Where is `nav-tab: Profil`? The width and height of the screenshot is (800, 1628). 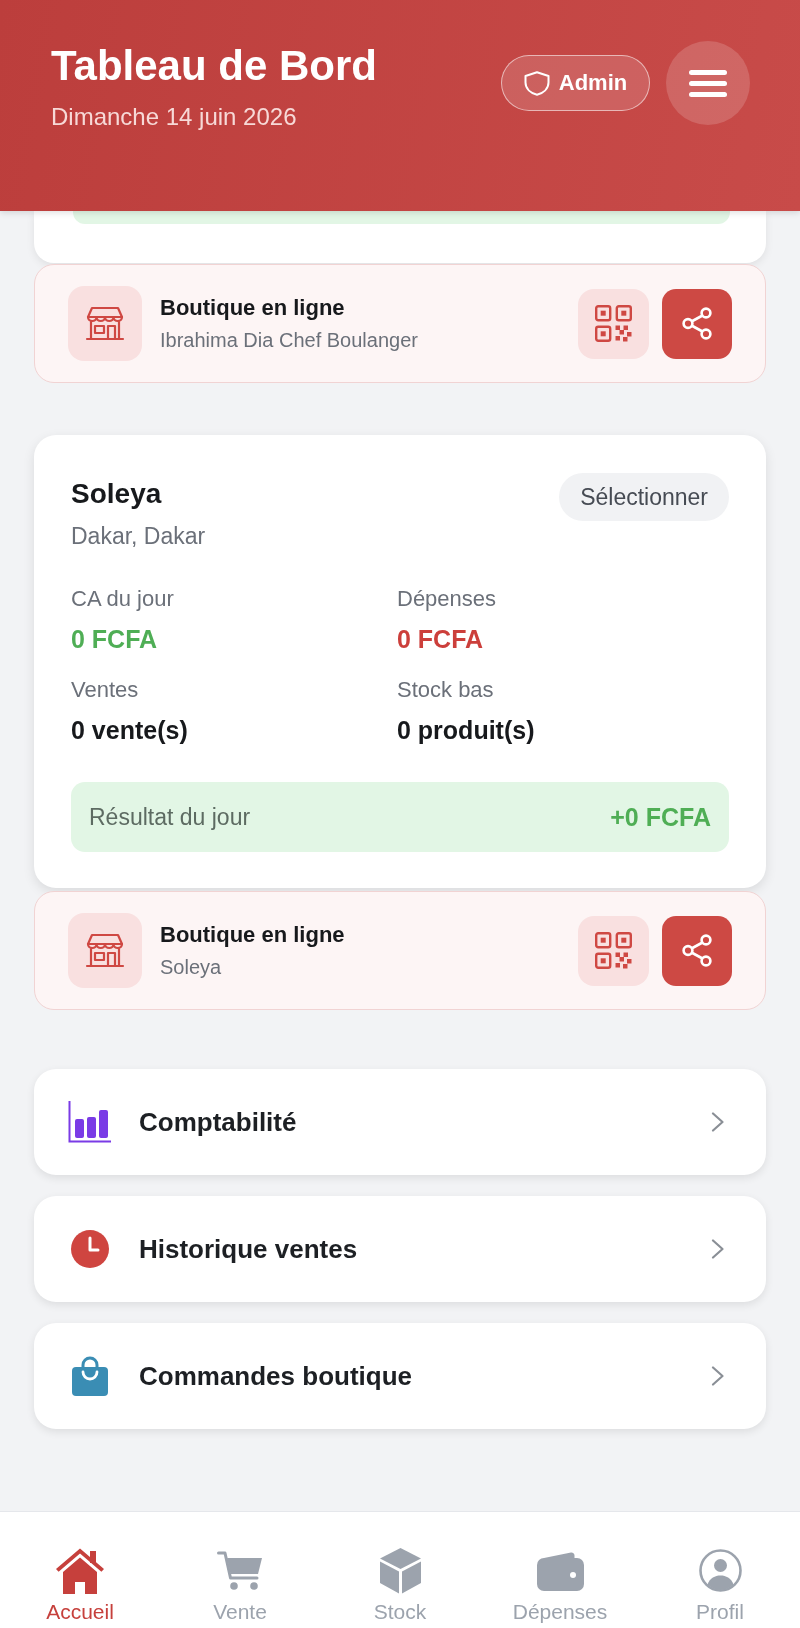
nav-tab: Profil is located at coordinates (720, 1570).